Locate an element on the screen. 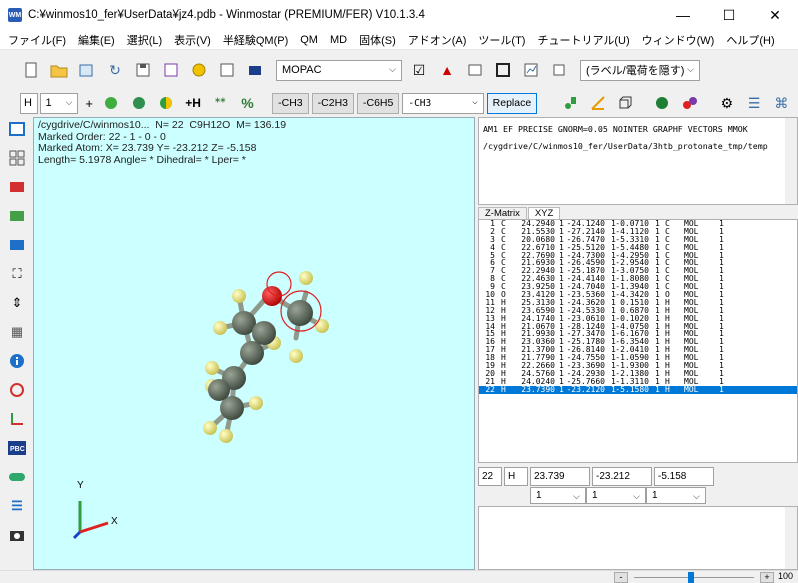 Image resolution: width=798 pixels, height=583 pixels. atom-edit-row: 22 H 23.739 -23.212 -5.158 is located at coordinates (638, 477).